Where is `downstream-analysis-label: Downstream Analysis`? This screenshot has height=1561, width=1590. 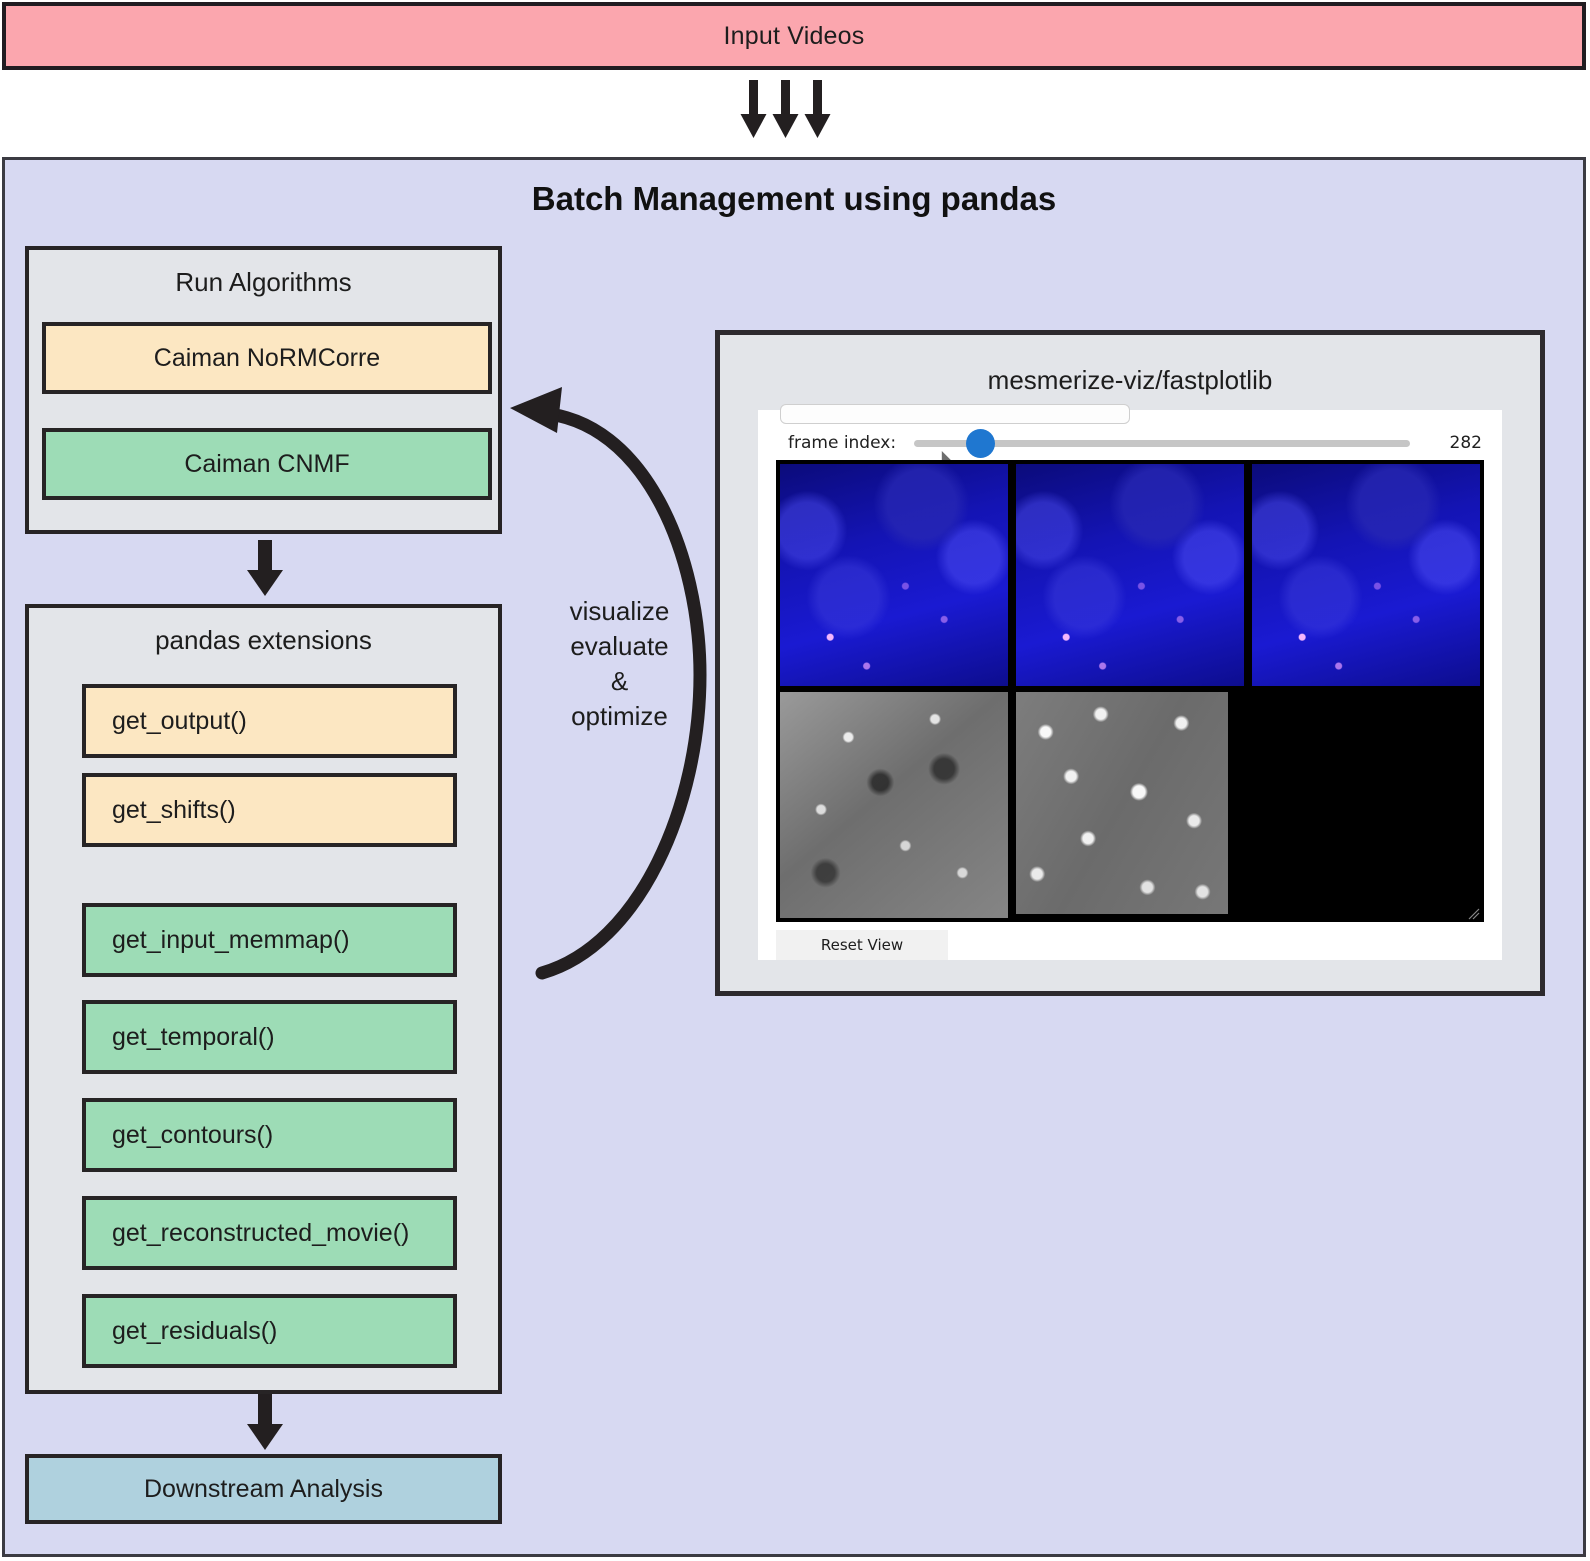
downstream-analysis-label: Downstream Analysis is located at coordinates (263, 1488).